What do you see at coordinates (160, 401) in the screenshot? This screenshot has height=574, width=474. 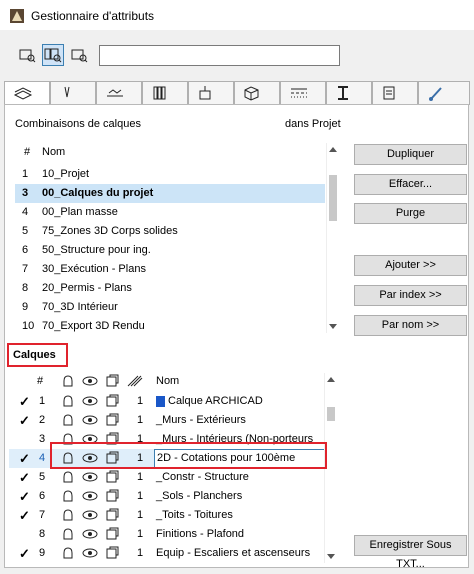 I see `archicad-layer-icon` at bounding box center [160, 401].